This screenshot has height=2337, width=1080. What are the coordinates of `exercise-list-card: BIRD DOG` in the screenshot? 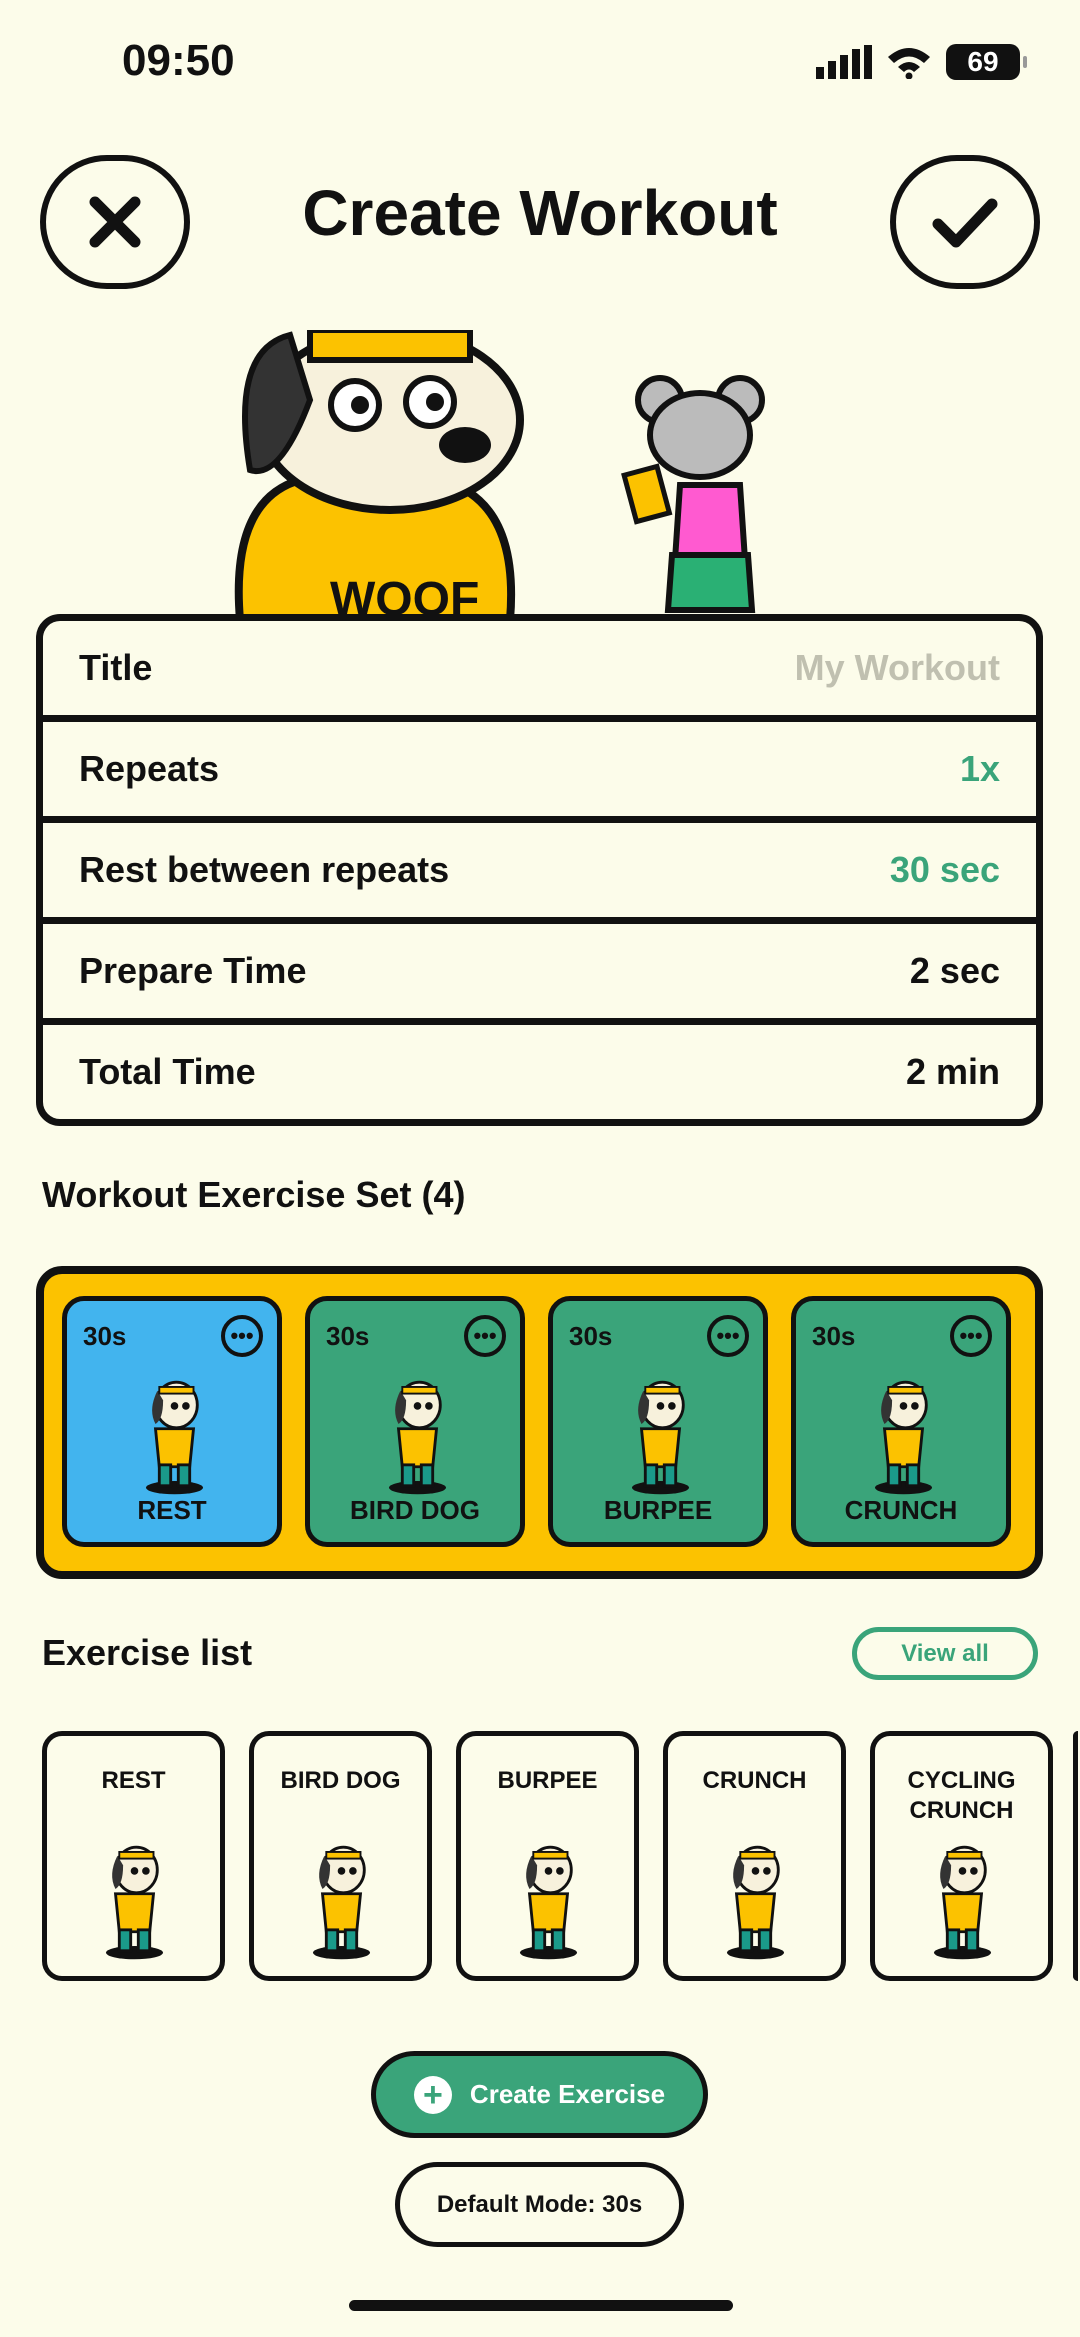 It's located at (340, 1856).